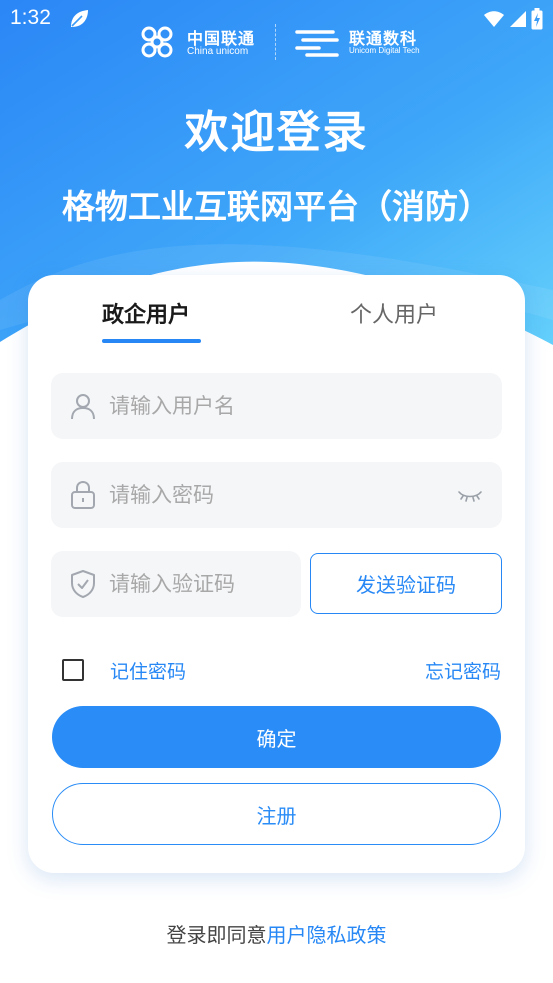 Image resolution: width=553 pixels, height=983 pixels. What do you see at coordinates (276, 132) in the screenshot?
I see `welcome-title: 欢迎登录` at bounding box center [276, 132].